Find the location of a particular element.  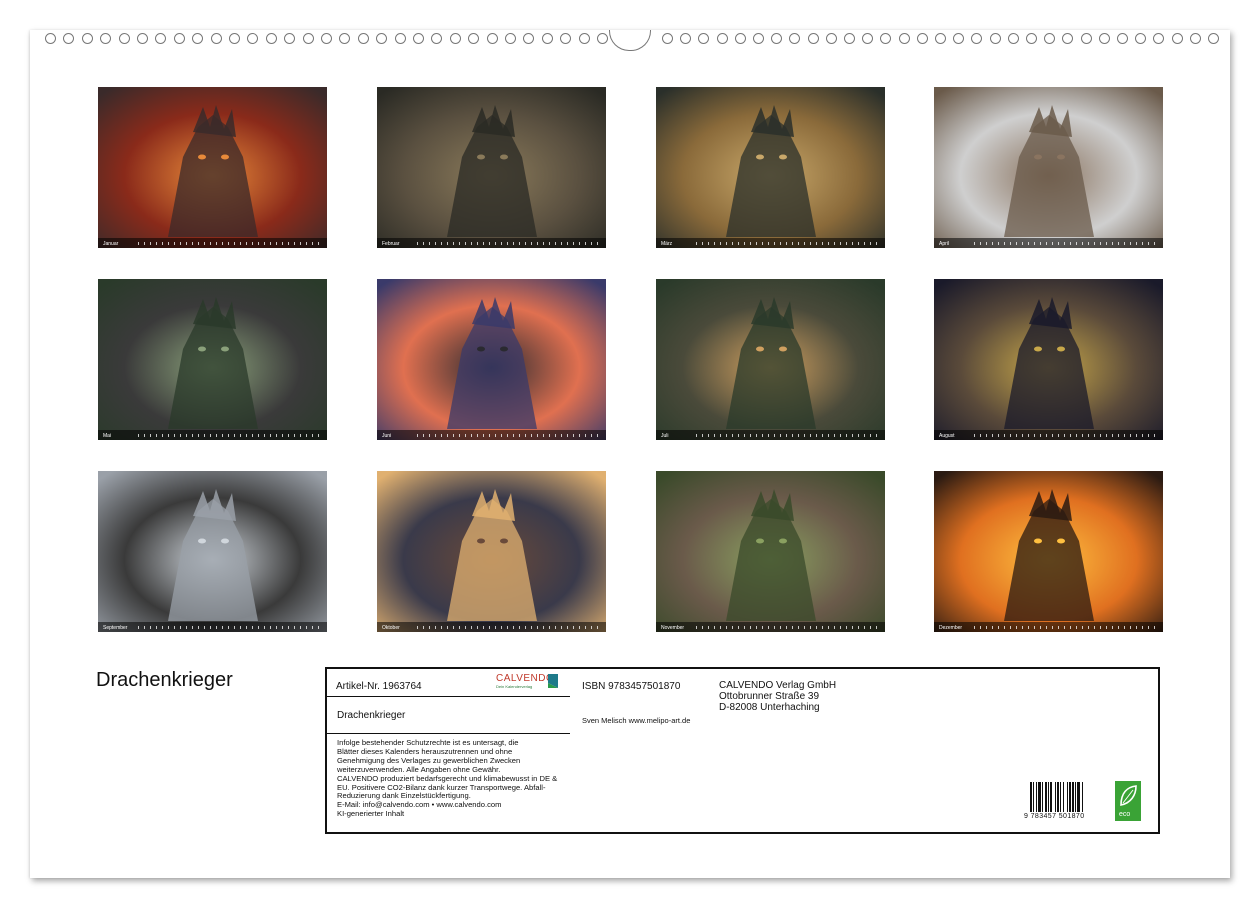

month-thumbnail: März is located at coordinates (770, 167).